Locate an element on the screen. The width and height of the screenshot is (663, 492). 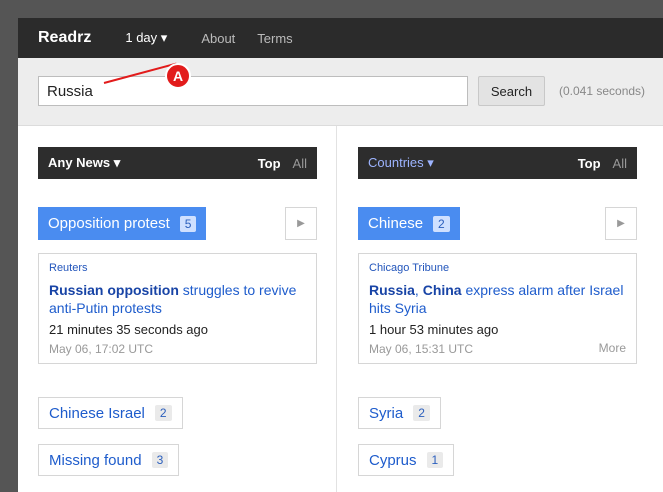
topic-label: Opposition protest is located at coordinates (109, 223).